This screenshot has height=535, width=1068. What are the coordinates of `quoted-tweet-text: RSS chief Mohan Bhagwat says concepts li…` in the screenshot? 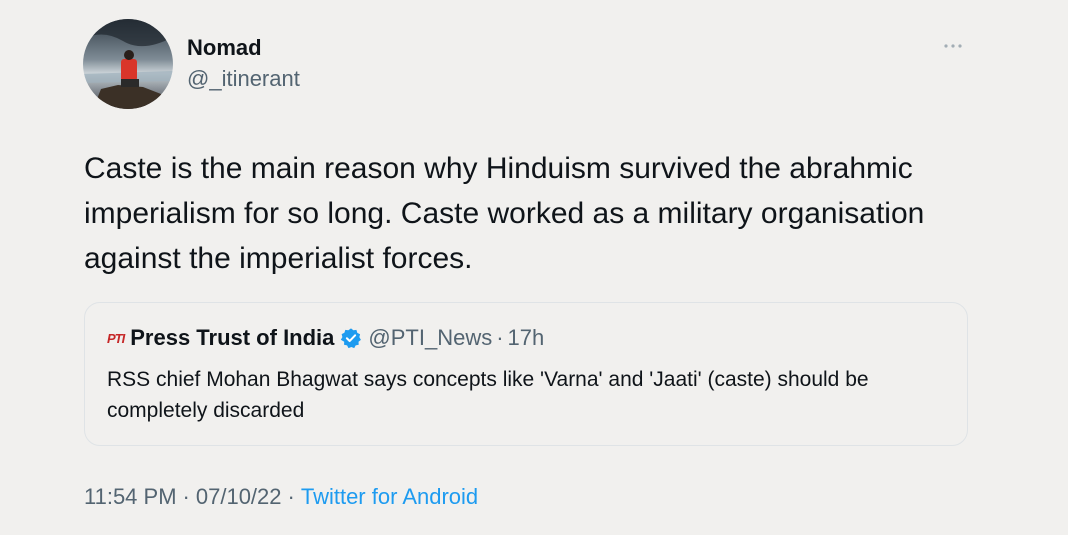 It's located at (488, 395).